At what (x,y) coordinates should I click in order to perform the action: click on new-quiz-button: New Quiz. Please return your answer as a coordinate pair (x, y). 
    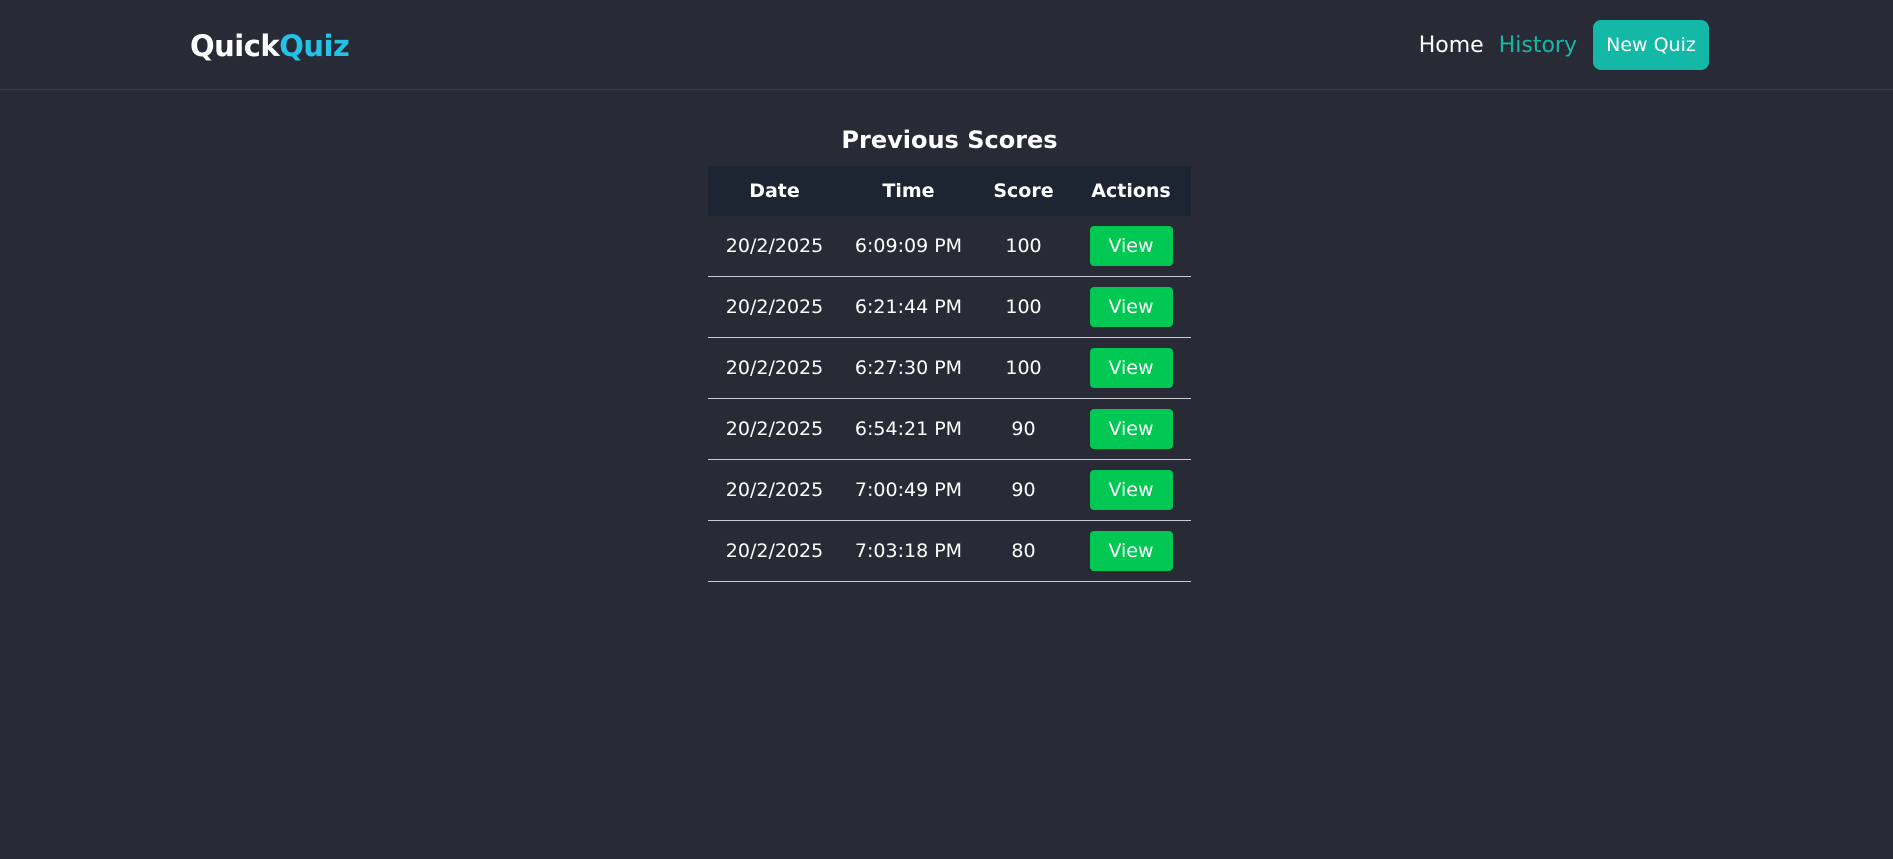
    Looking at the image, I should click on (1651, 45).